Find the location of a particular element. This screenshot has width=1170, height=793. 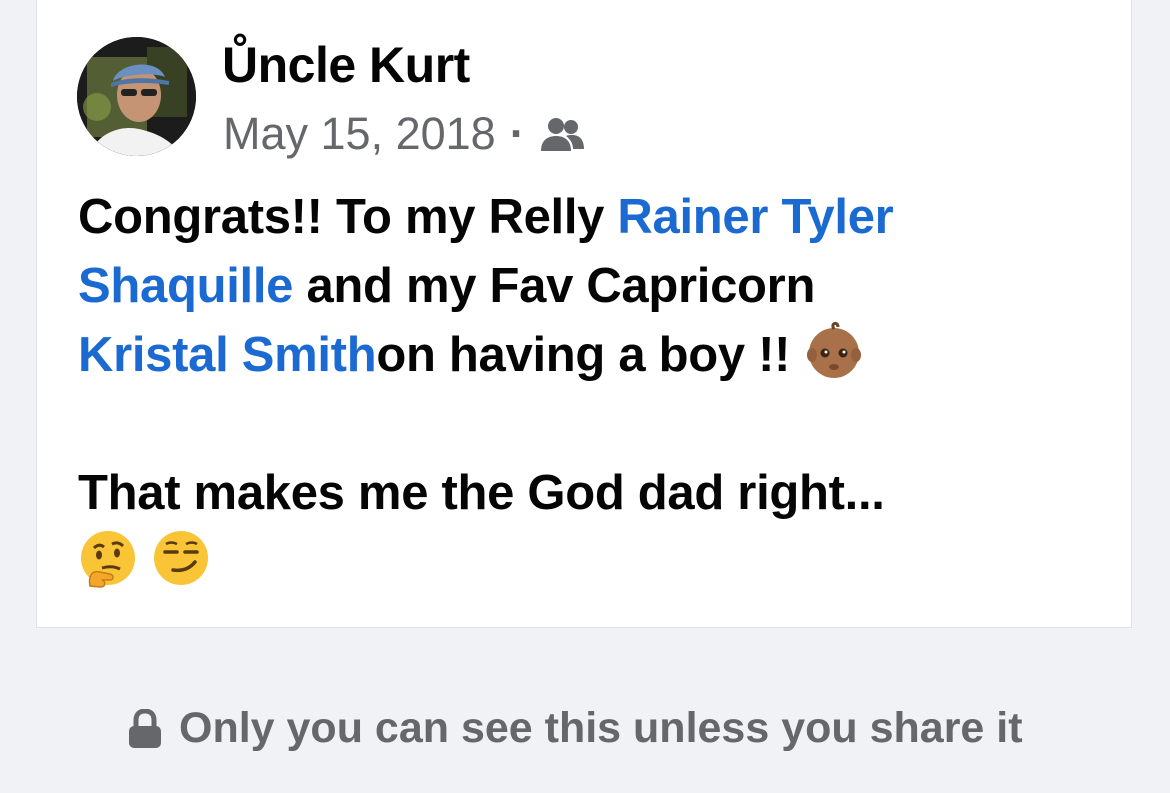

text-congrats: Congrats!! To my Relly is located at coordinates (348, 217).